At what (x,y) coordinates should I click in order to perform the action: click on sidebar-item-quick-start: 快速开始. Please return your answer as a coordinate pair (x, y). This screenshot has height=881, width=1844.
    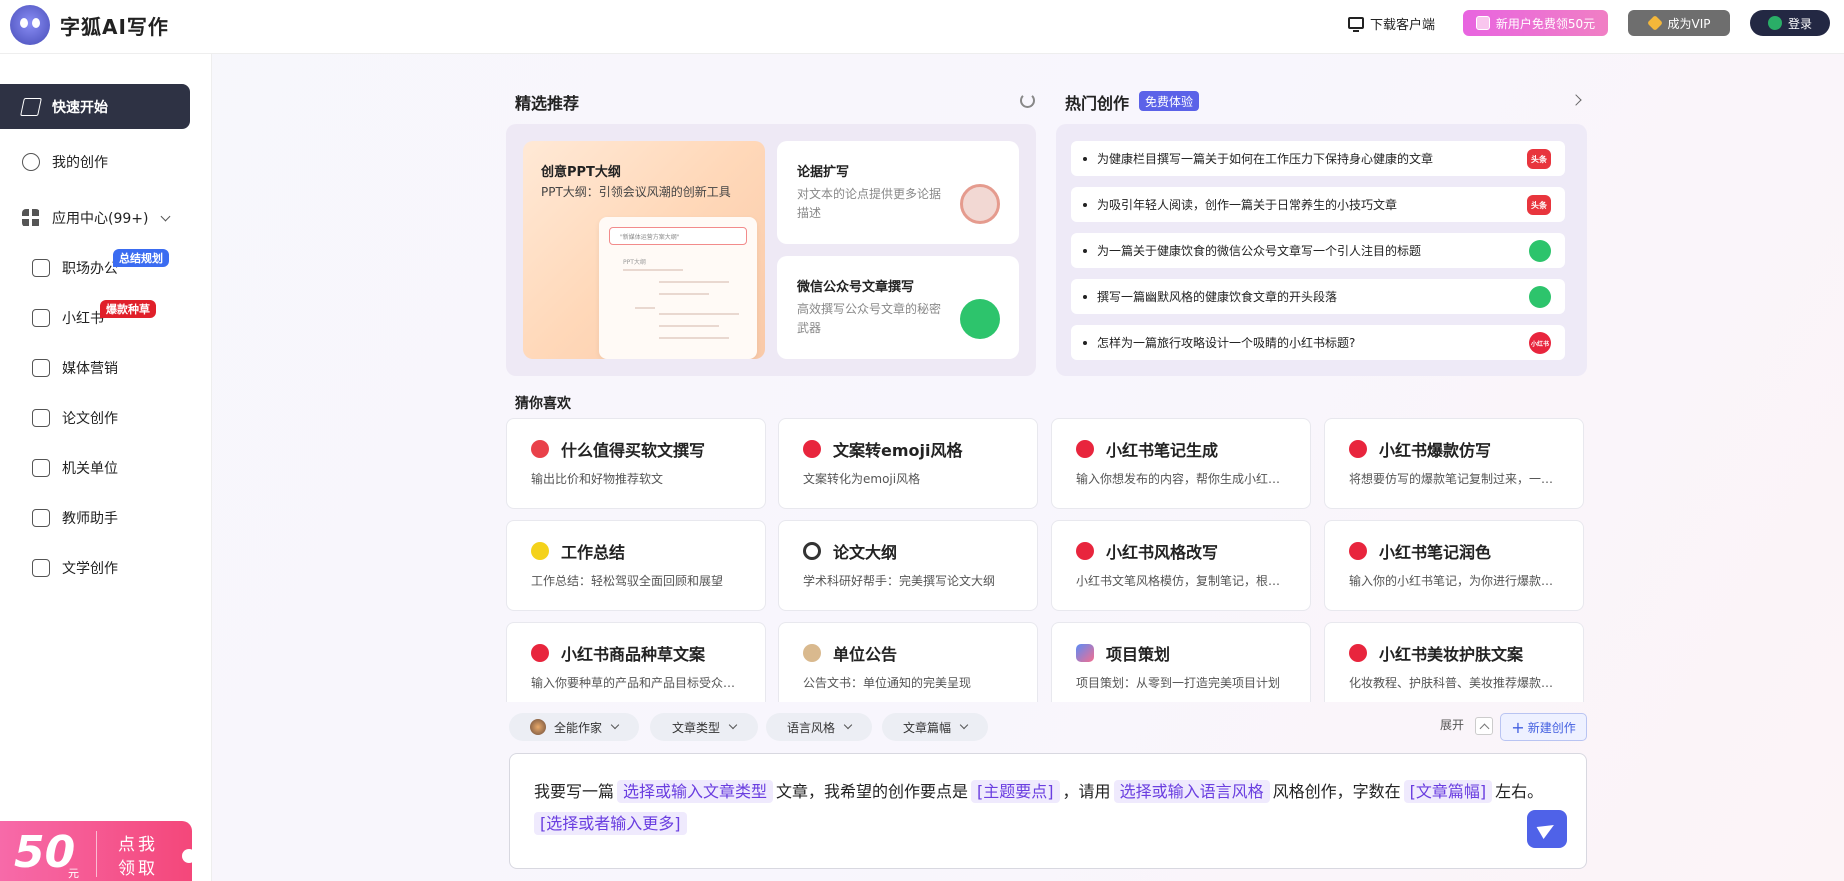
    Looking at the image, I should click on (95, 106).